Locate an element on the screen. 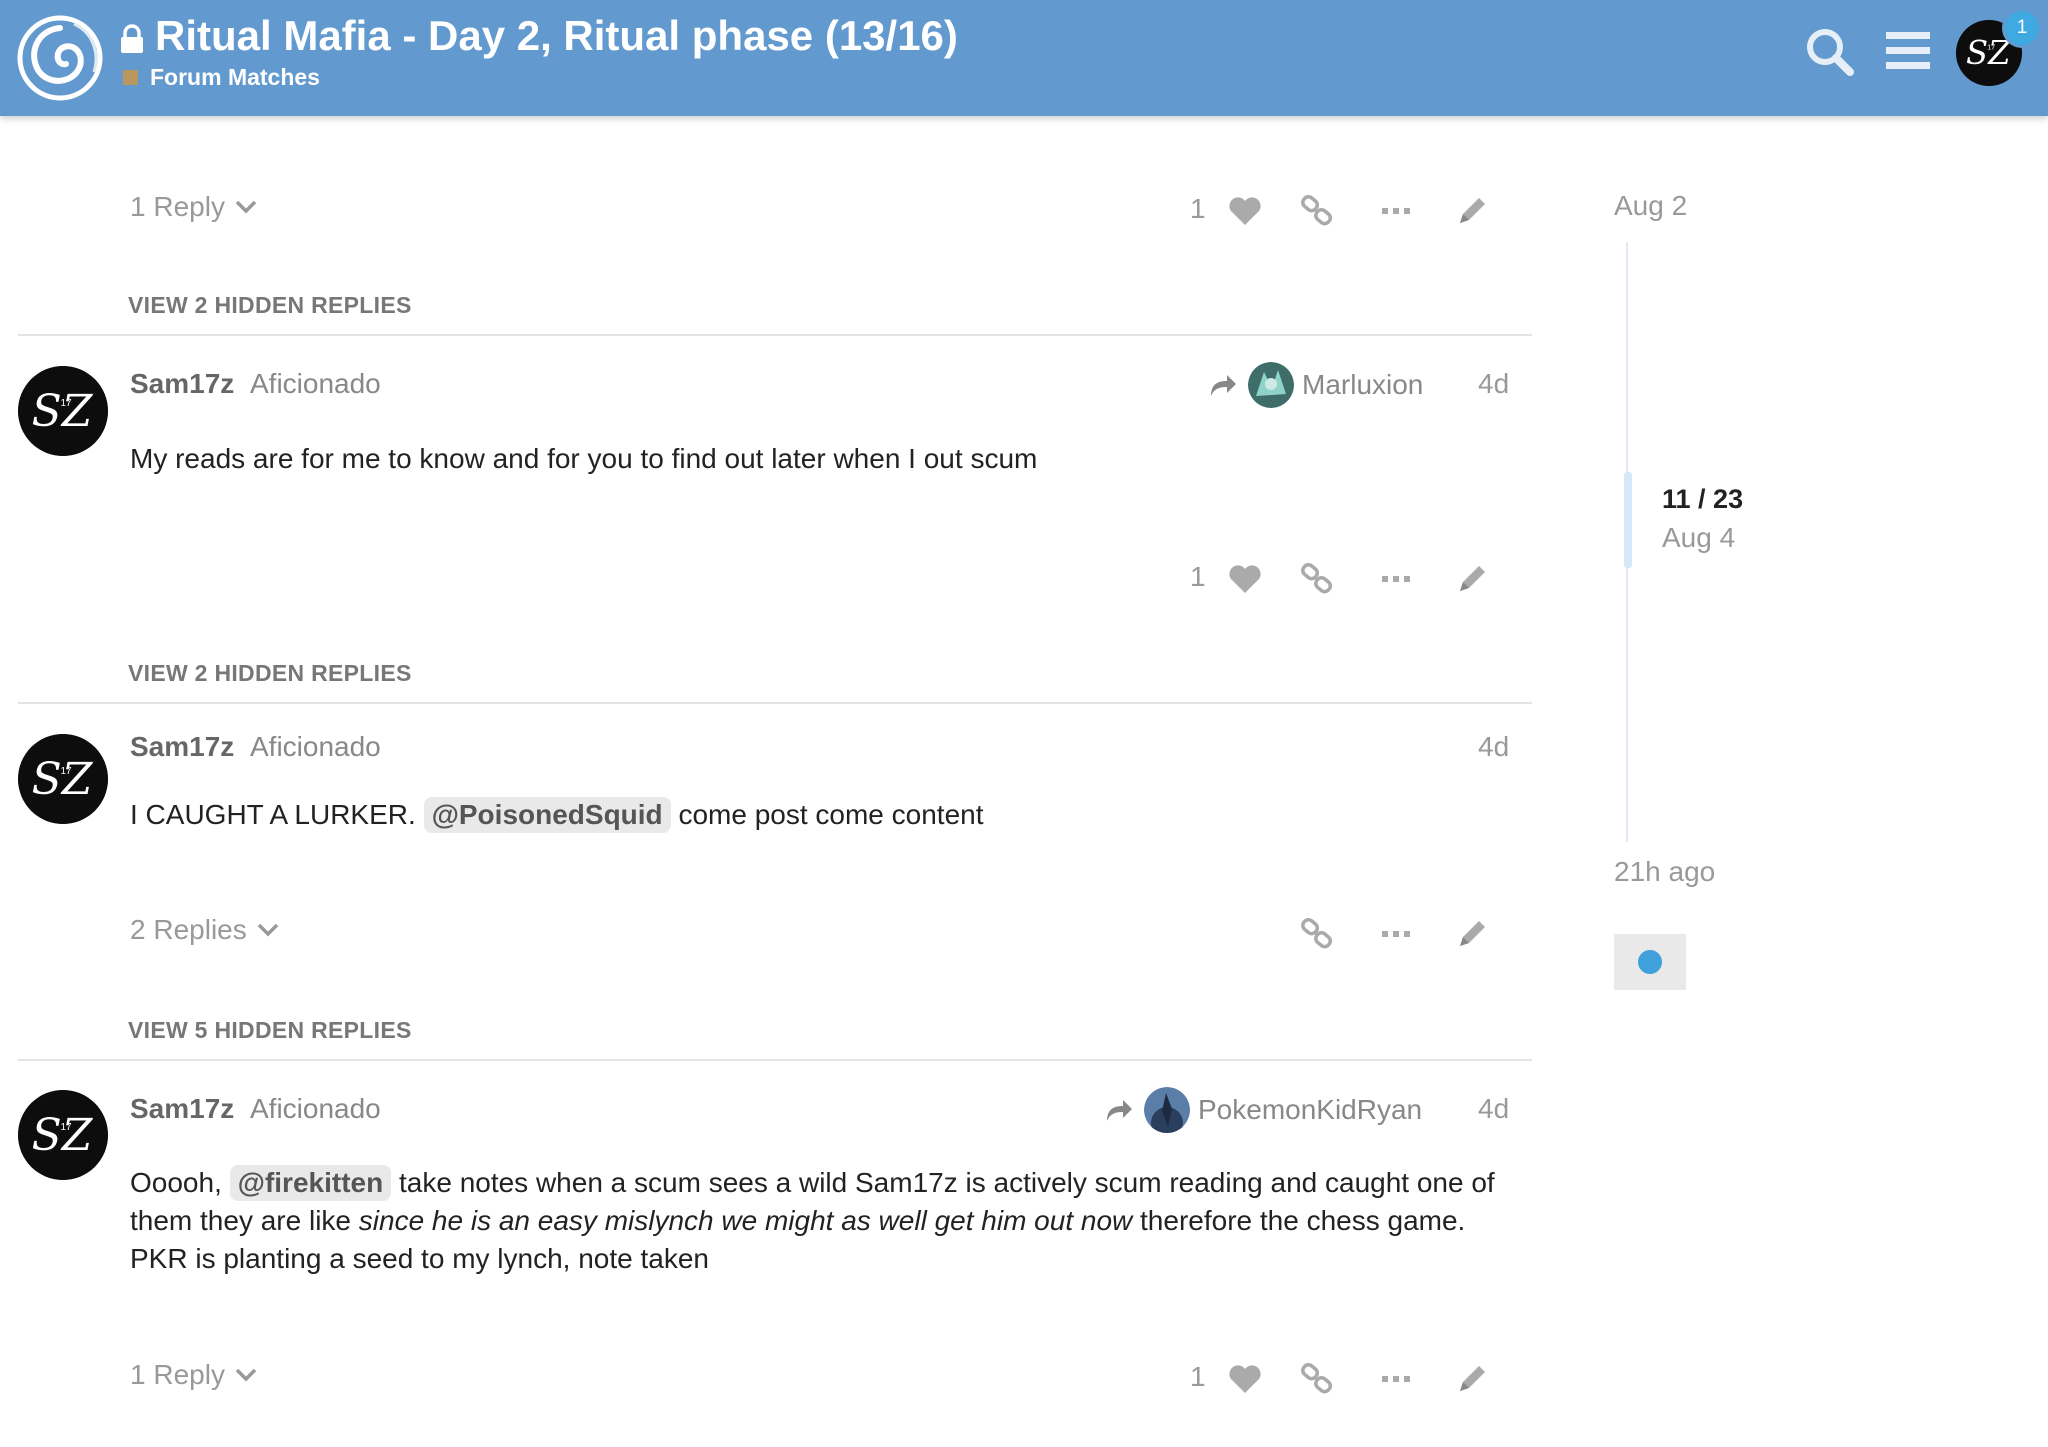 The height and width of the screenshot is (1447, 2048). category-color-swatch is located at coordinates (130, 77).